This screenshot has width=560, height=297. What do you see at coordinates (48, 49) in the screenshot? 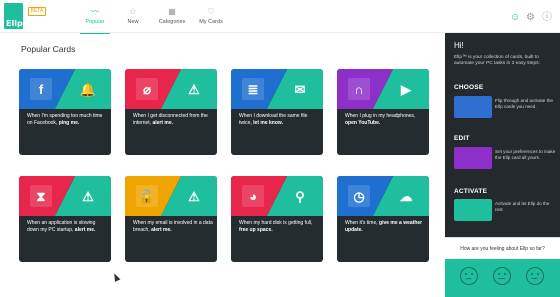
I see `section-title: Popular Cards` at bounding box center [48, 49].